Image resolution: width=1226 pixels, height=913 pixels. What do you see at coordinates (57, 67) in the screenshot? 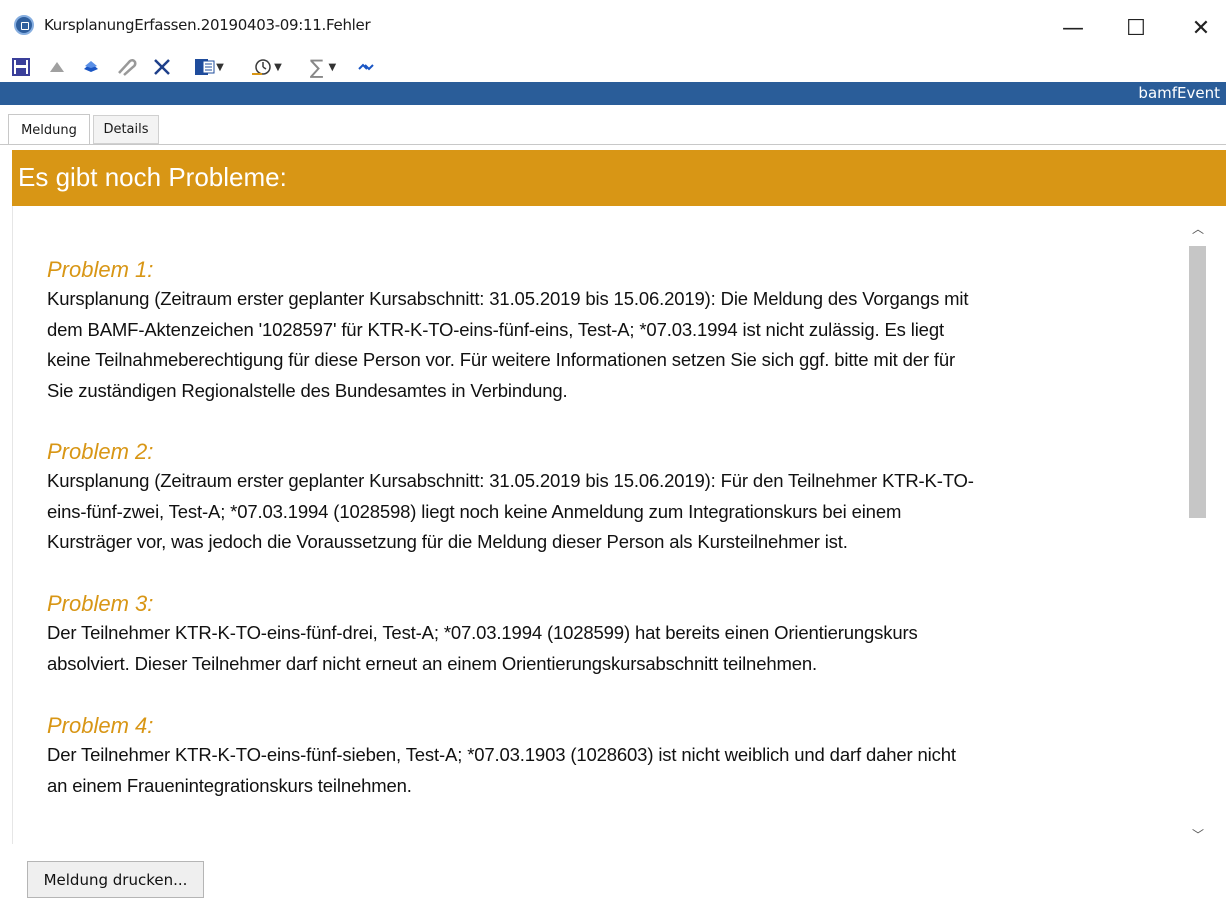
I see `arrow-up-icon` at bounding box center [57, 67].